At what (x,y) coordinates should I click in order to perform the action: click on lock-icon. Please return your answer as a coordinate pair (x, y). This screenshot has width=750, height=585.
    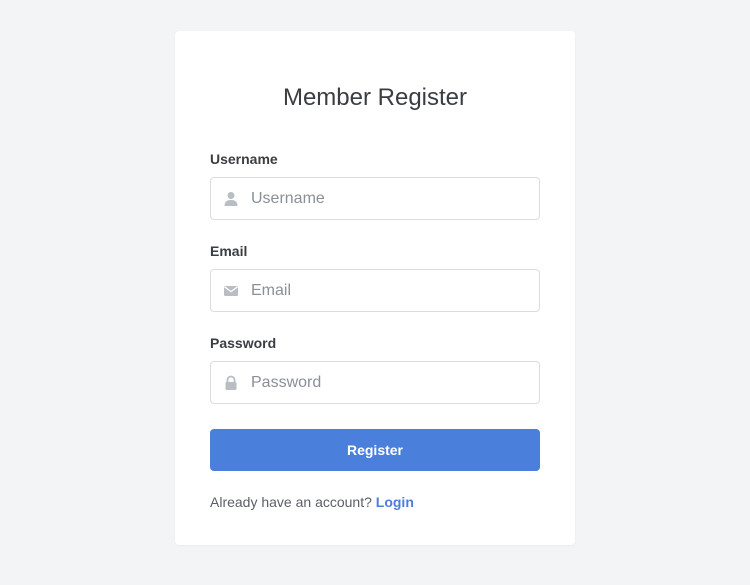
    Looking at the image, I should click on (231, 383).